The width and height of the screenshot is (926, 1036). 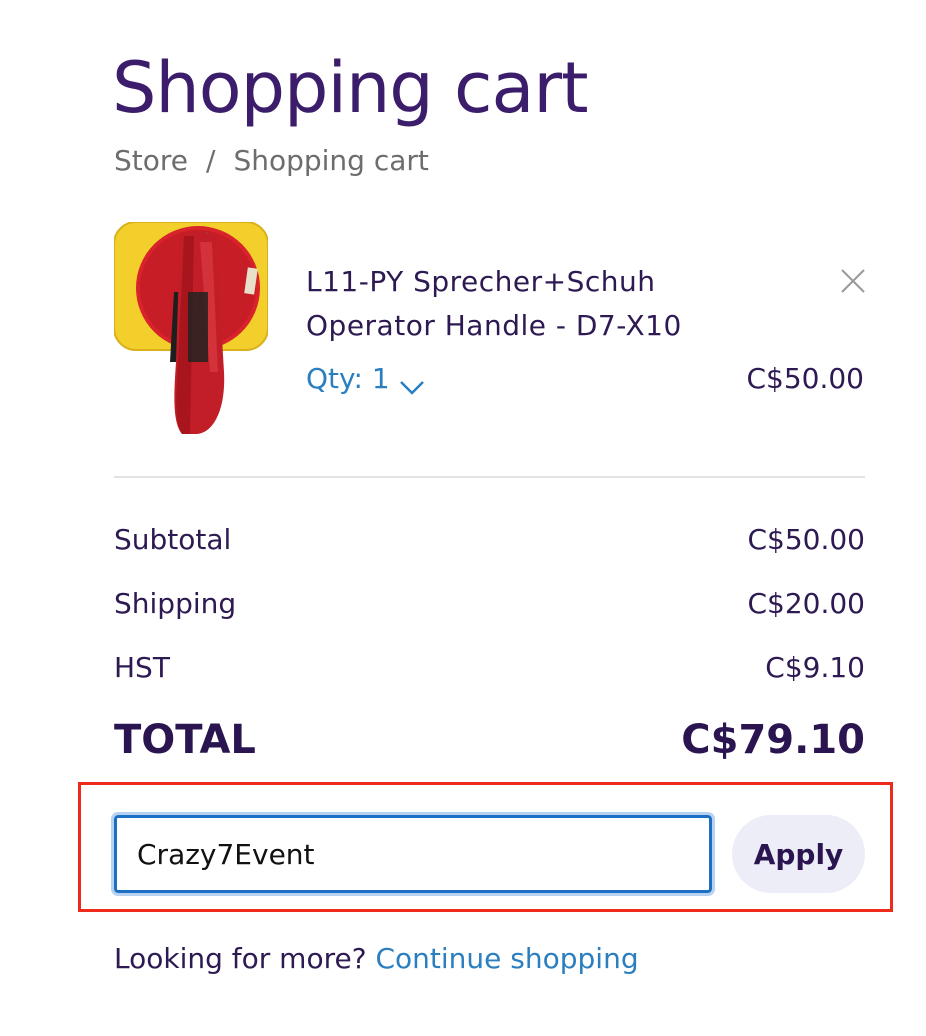 I want to click on remove-item-button, so click(x=853, y=281).